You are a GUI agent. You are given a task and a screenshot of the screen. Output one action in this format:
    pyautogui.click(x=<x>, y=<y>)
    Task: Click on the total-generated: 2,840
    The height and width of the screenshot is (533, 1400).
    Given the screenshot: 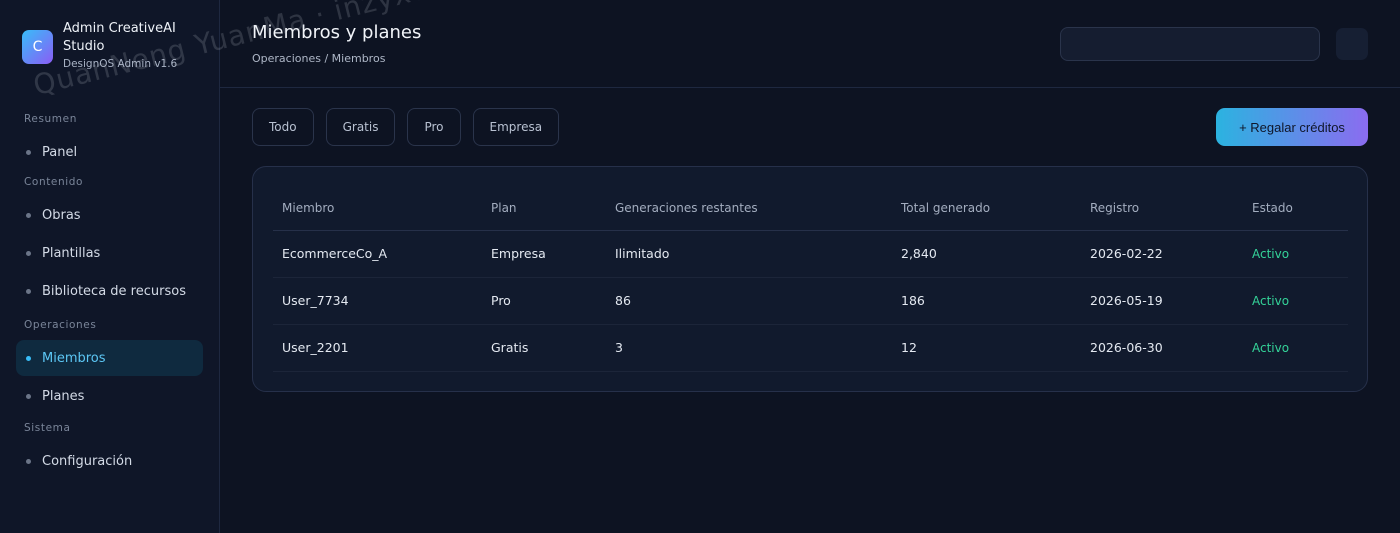 What is the action you would take?
    pyautogui.click(x=986, y=254)
    